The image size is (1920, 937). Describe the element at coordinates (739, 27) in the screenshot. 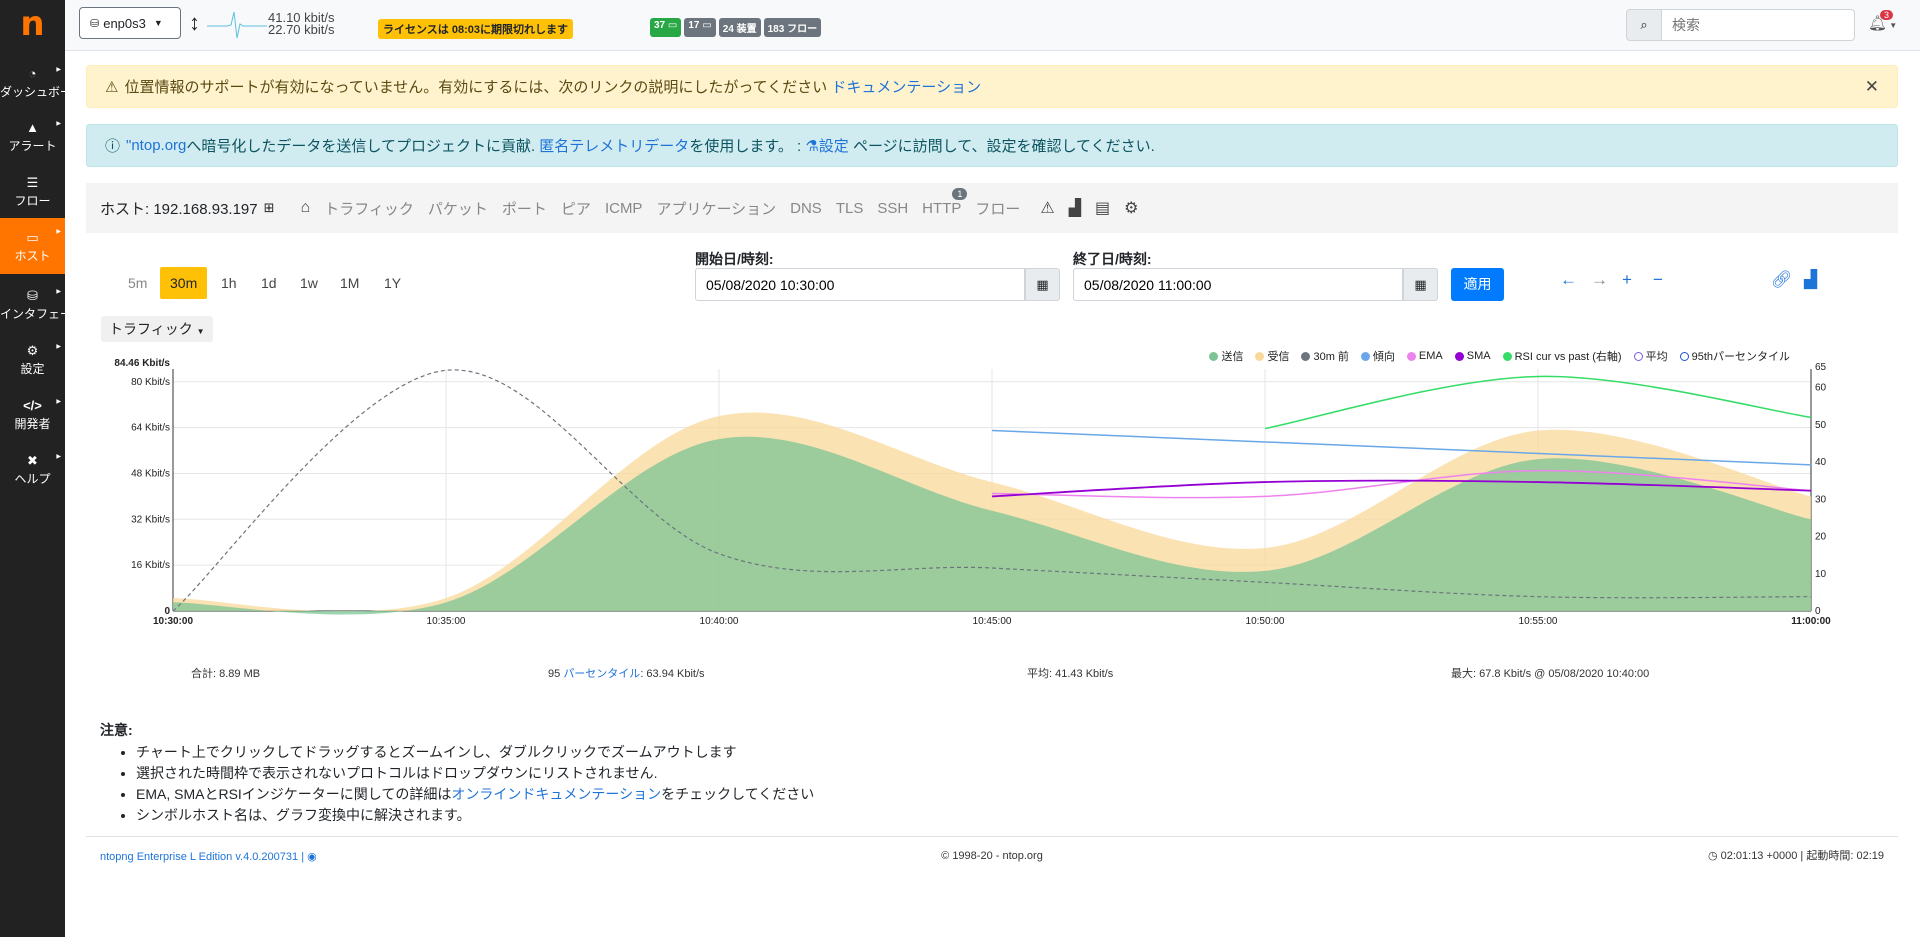

I see `devices-badge: 24 装置` at that location.